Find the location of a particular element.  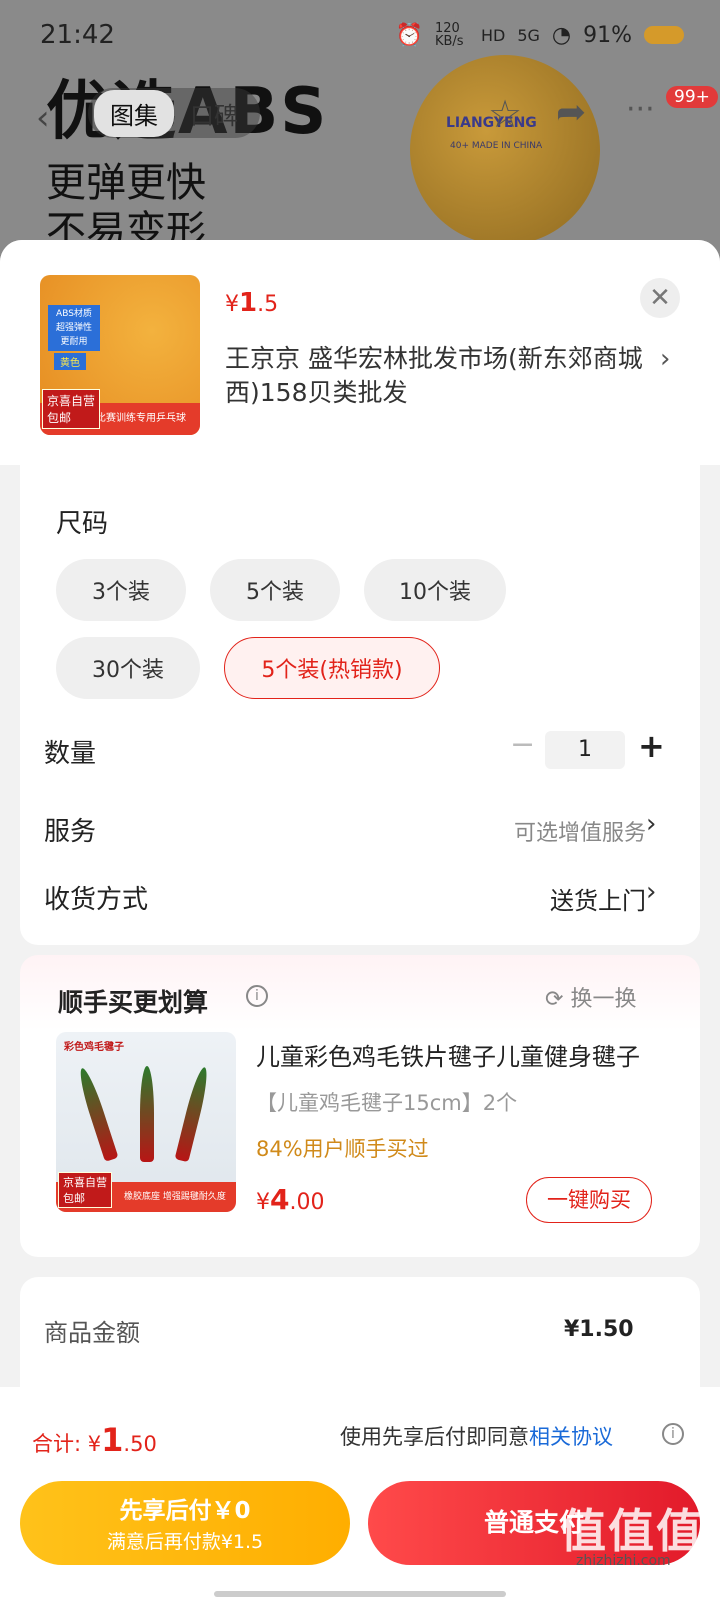

product-price: ¥1.5 is located at coordinates (251, 303).